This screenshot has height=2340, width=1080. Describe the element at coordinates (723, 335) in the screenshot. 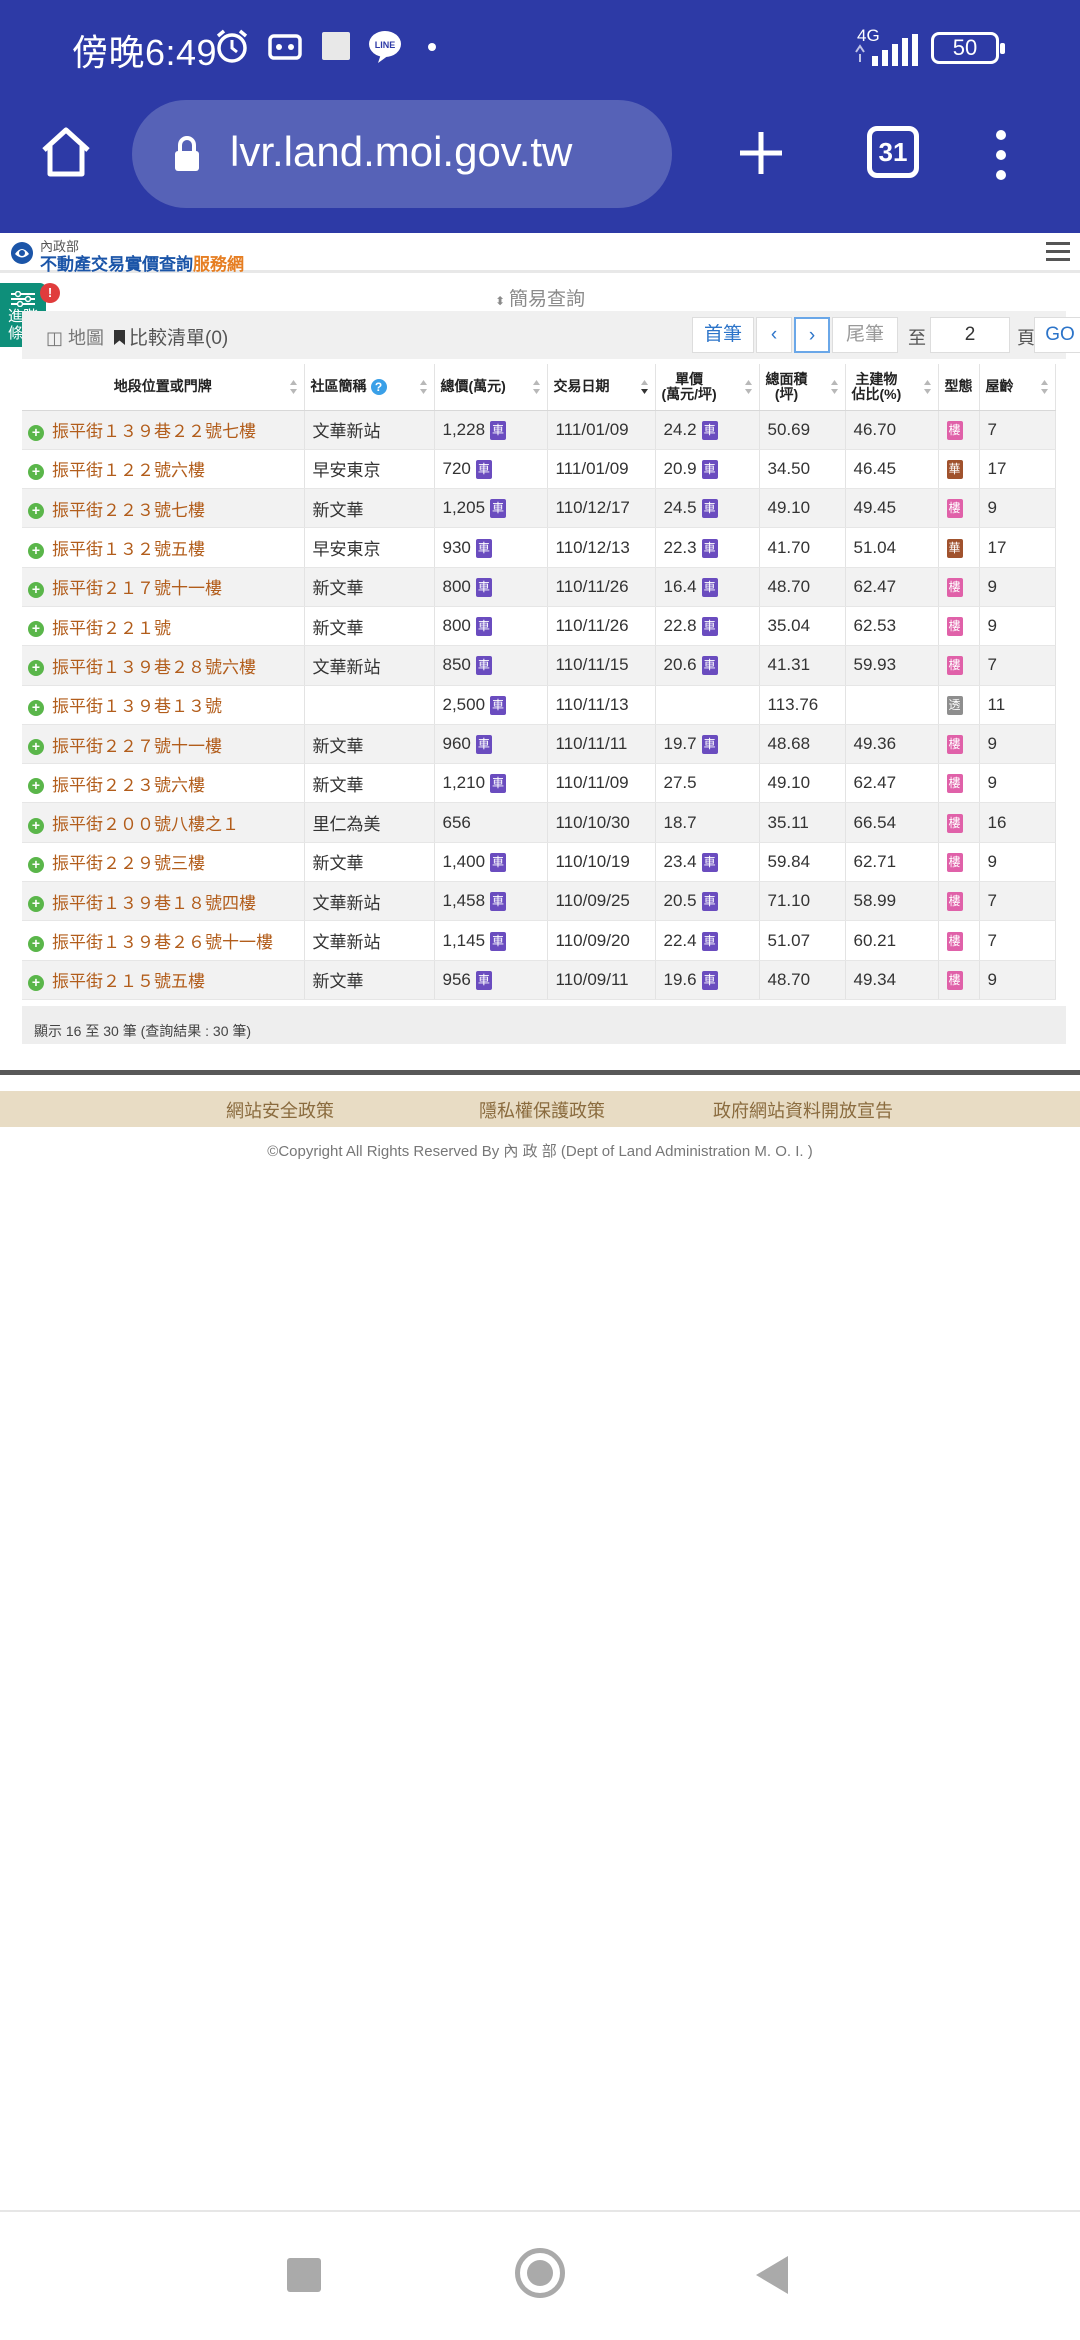

I see `first-page-button: 首筆` at that location.